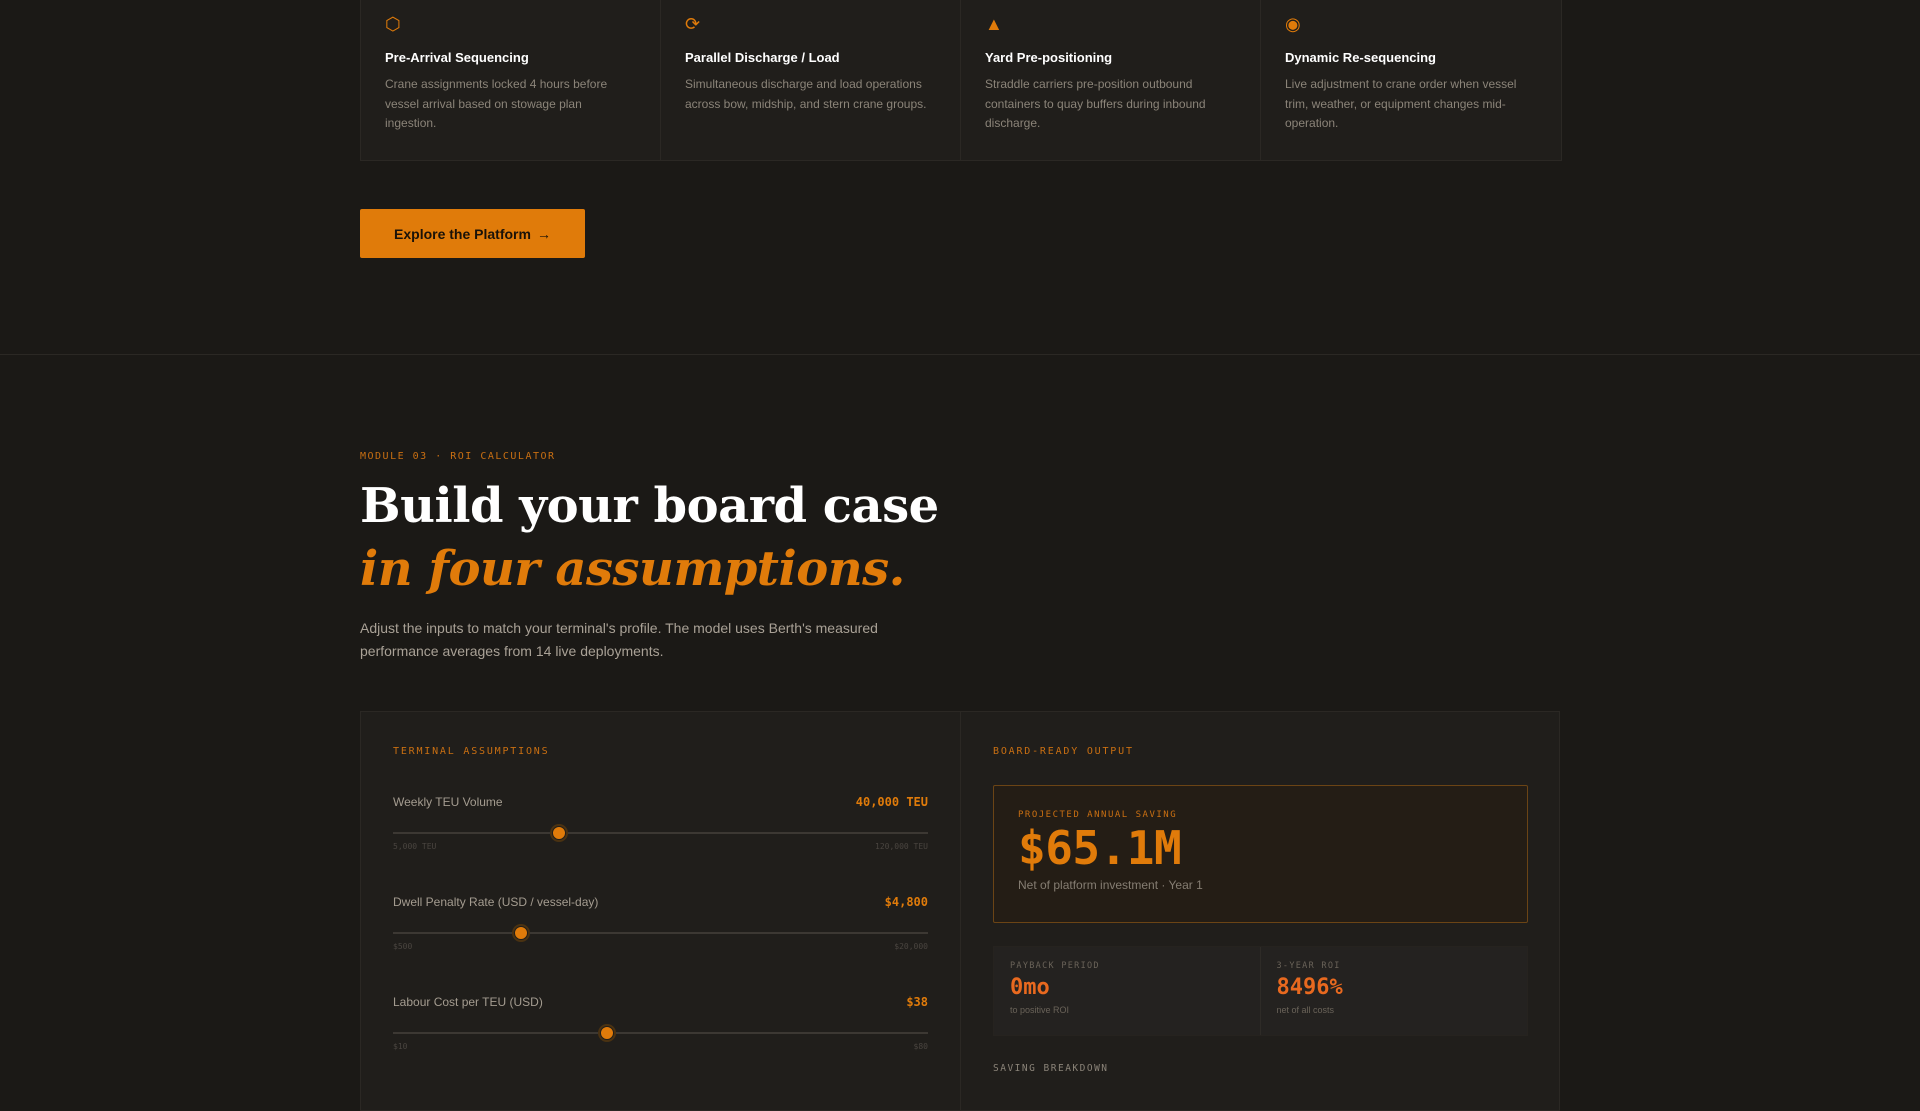  What do you see at coordinates (1305, 1010) in the screenshot?
I see `metric-subtext: net of all costs` at bounding box center [1305, 1010].